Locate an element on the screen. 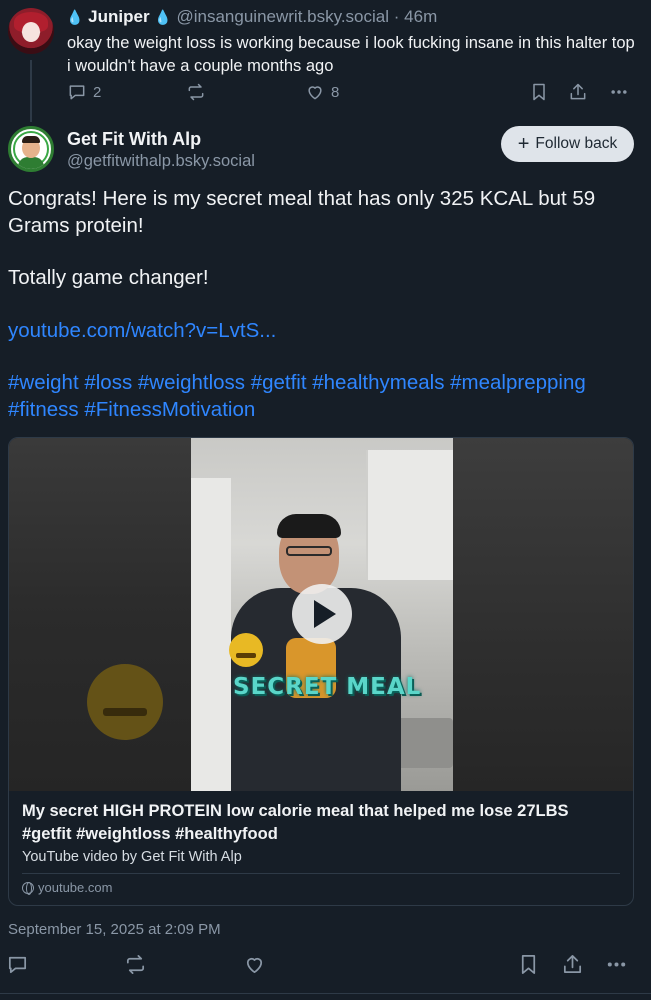 The height and width of the screenshot is (1000, 651). parent-display-name: Juniper is located at coordinates (118, 16).